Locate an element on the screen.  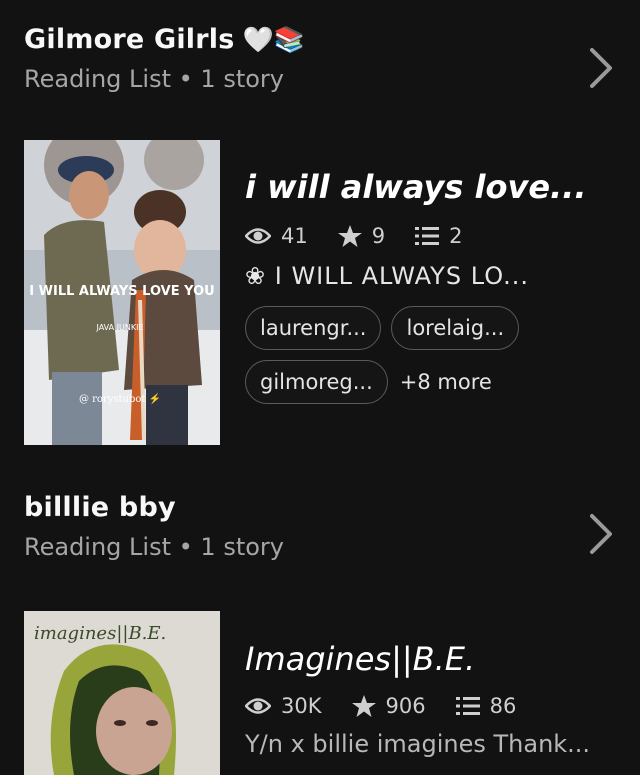
story-title: Imagines||B.E. is located at coordinates (437, 659).